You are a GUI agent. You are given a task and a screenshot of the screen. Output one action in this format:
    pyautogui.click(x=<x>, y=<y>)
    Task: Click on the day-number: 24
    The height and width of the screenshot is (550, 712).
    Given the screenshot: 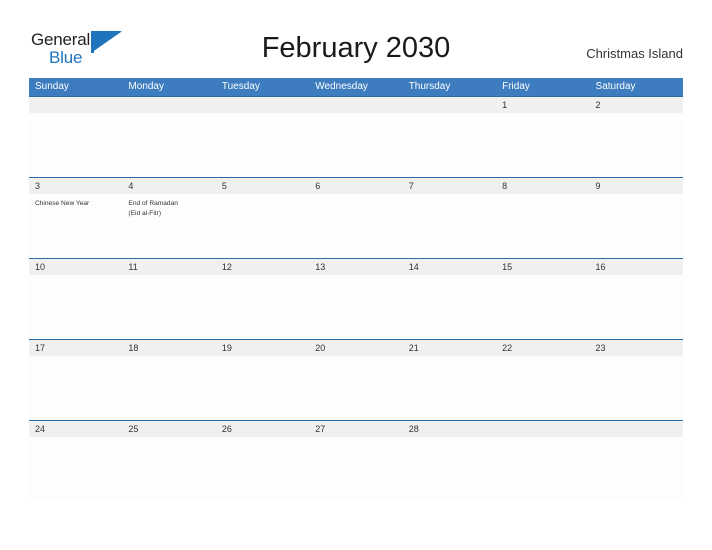 What is the action you would take?
    pyautogui.click(x=75, y=429)
    